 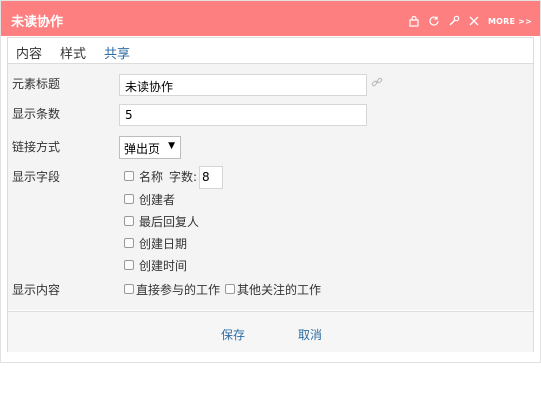 I want to click on field-last-replier-checkbox, so click(x=129, y=221).